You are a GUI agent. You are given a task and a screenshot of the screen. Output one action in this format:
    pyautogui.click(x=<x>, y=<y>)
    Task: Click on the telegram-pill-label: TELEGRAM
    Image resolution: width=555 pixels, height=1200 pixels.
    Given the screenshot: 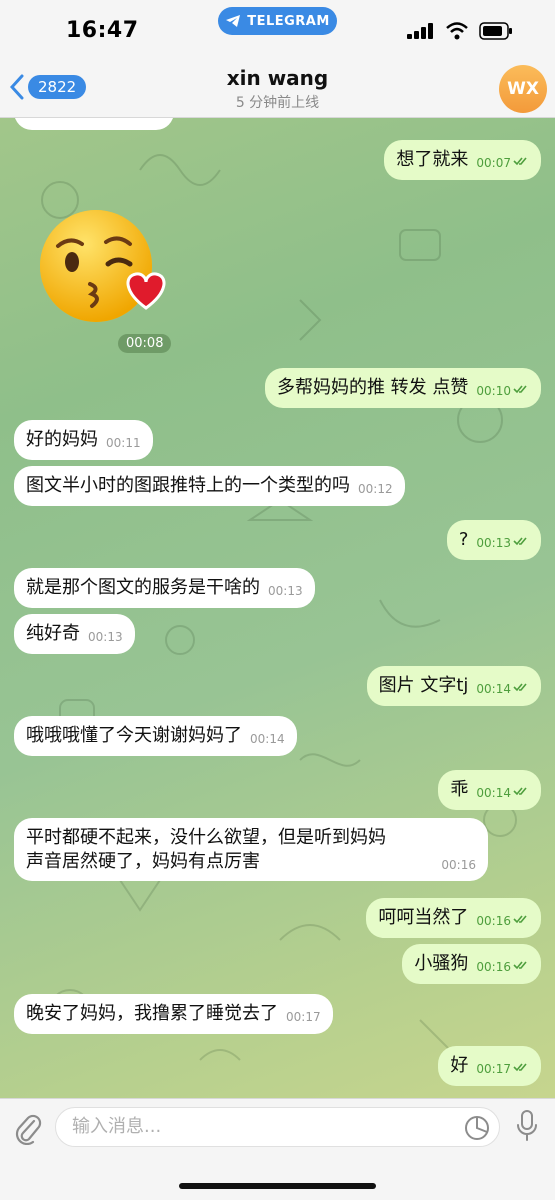 What is the action you would take?
    pyautogui.click(x=288, y=21)
    